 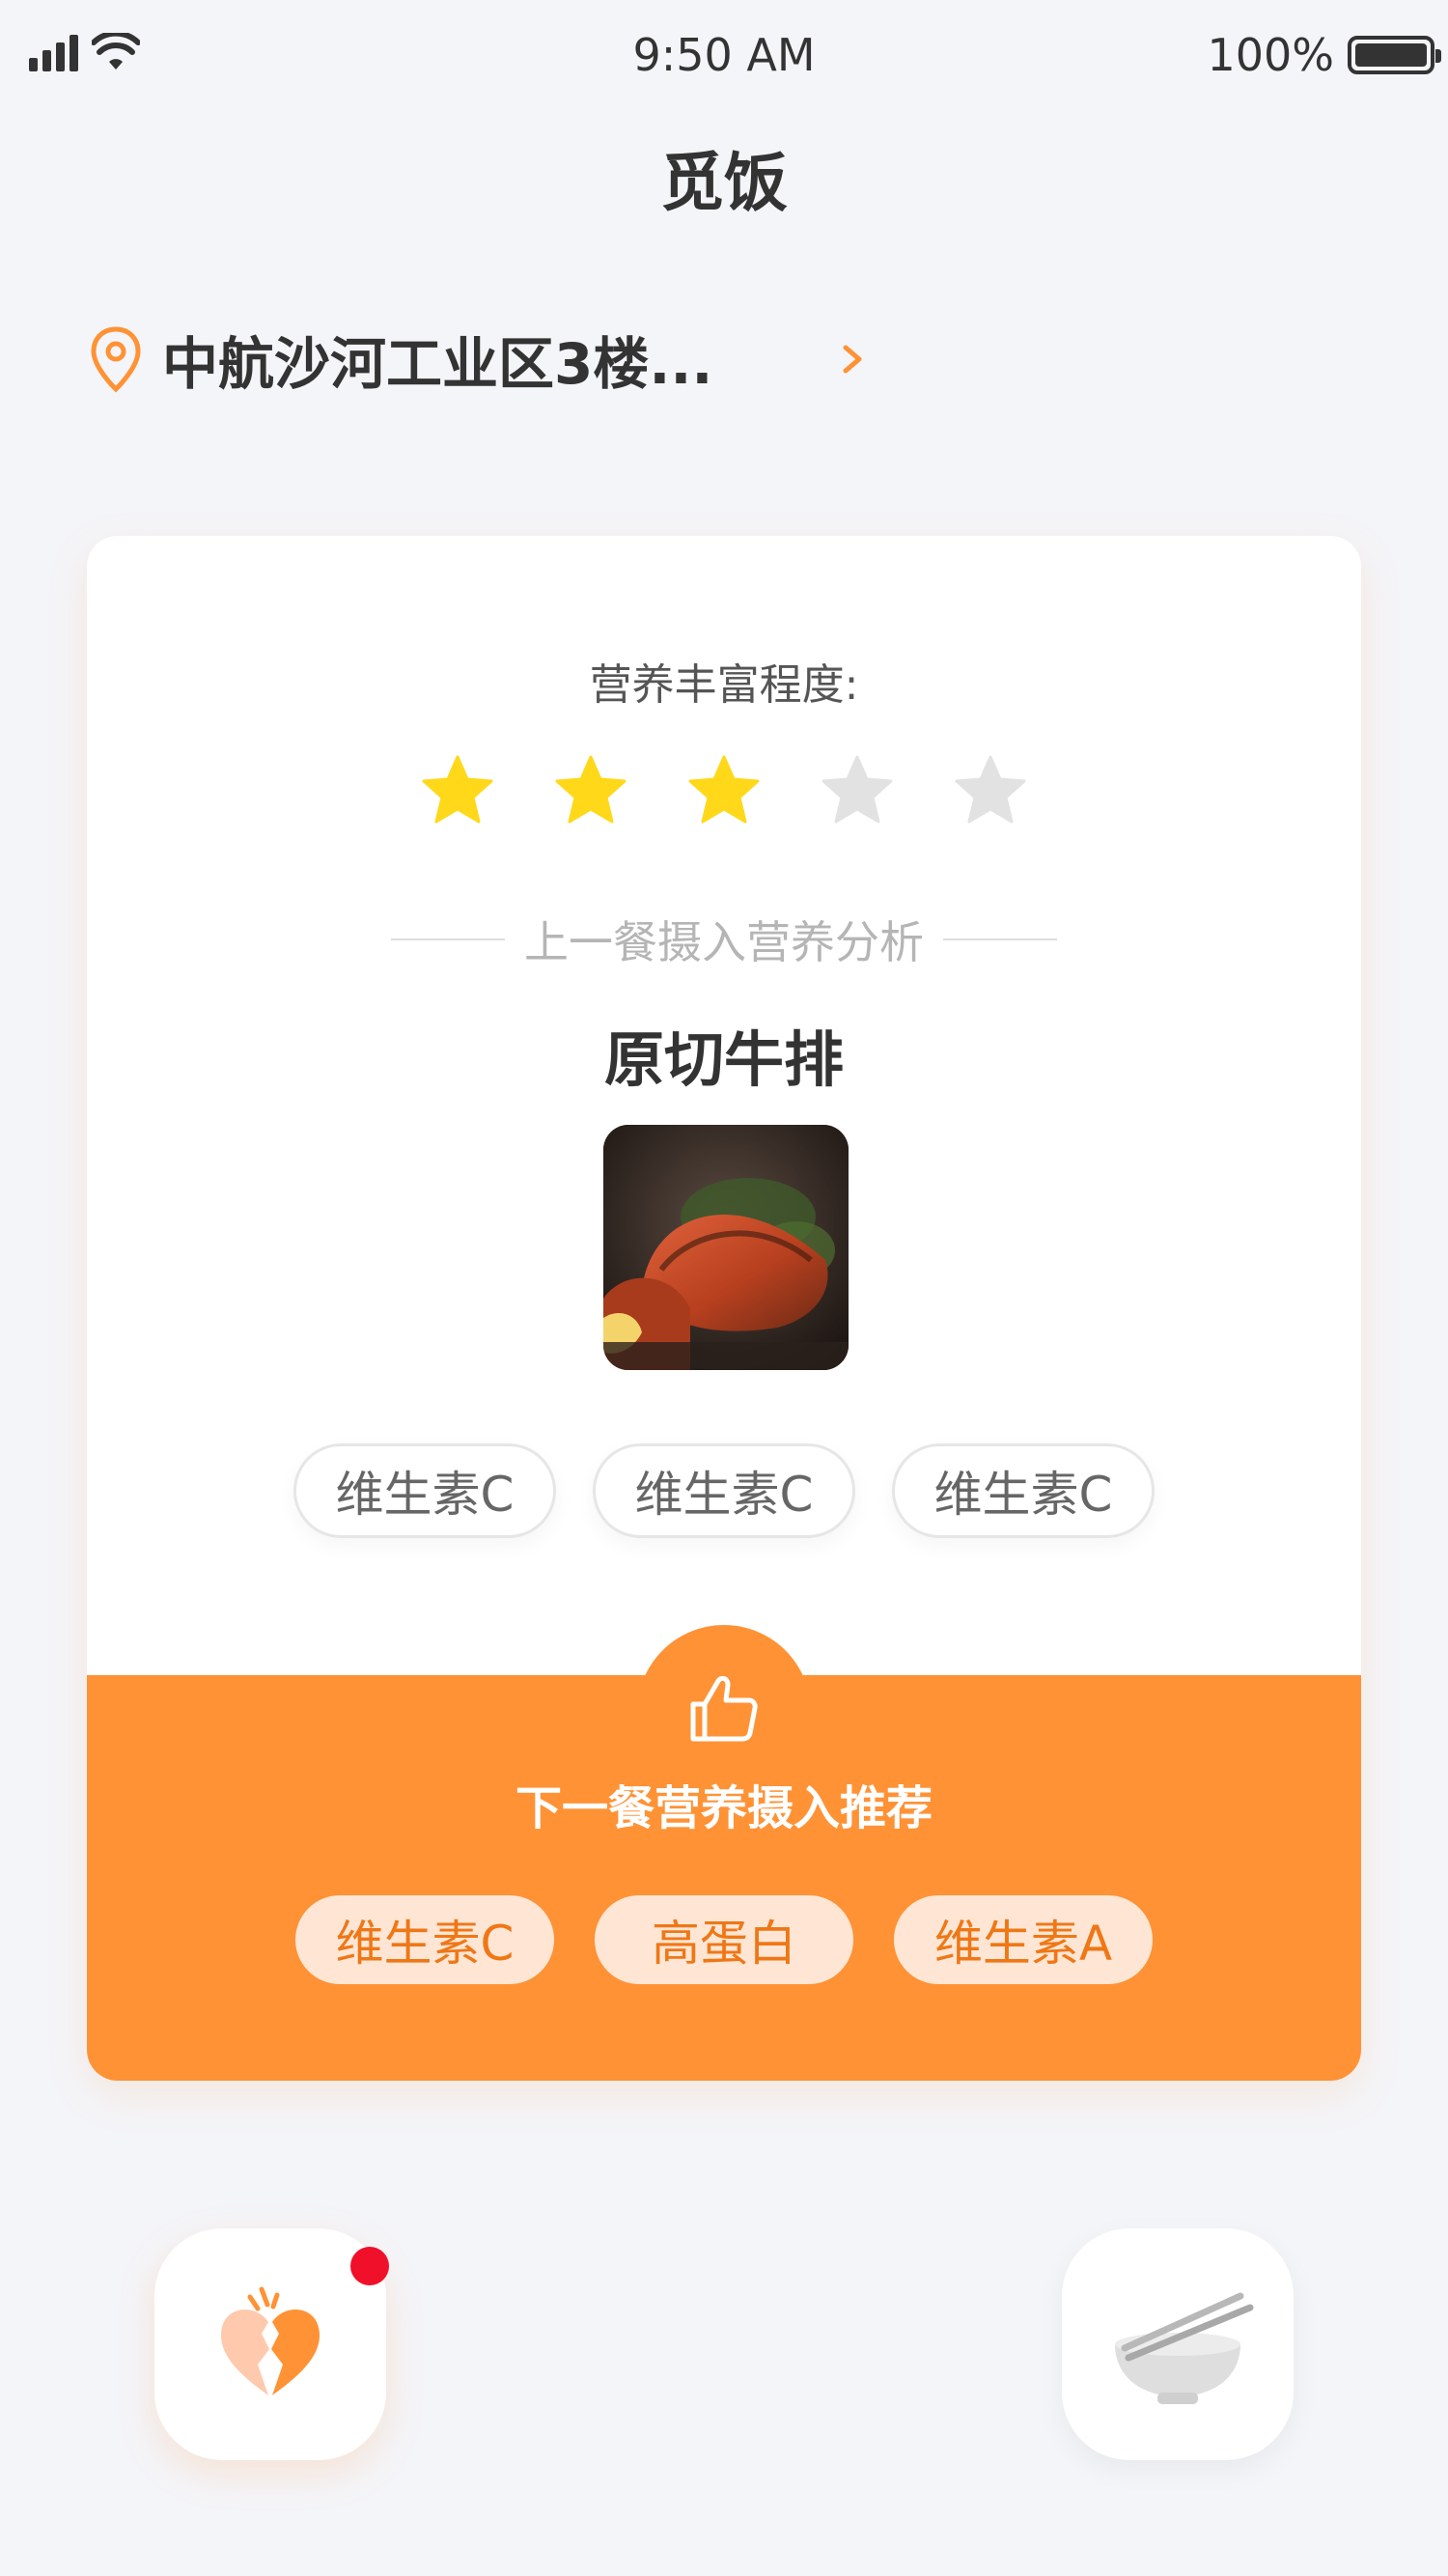 I want to click on recommendation-tags: 维生素C 高蛋白 维生素A, so click(x=724, y=1940).